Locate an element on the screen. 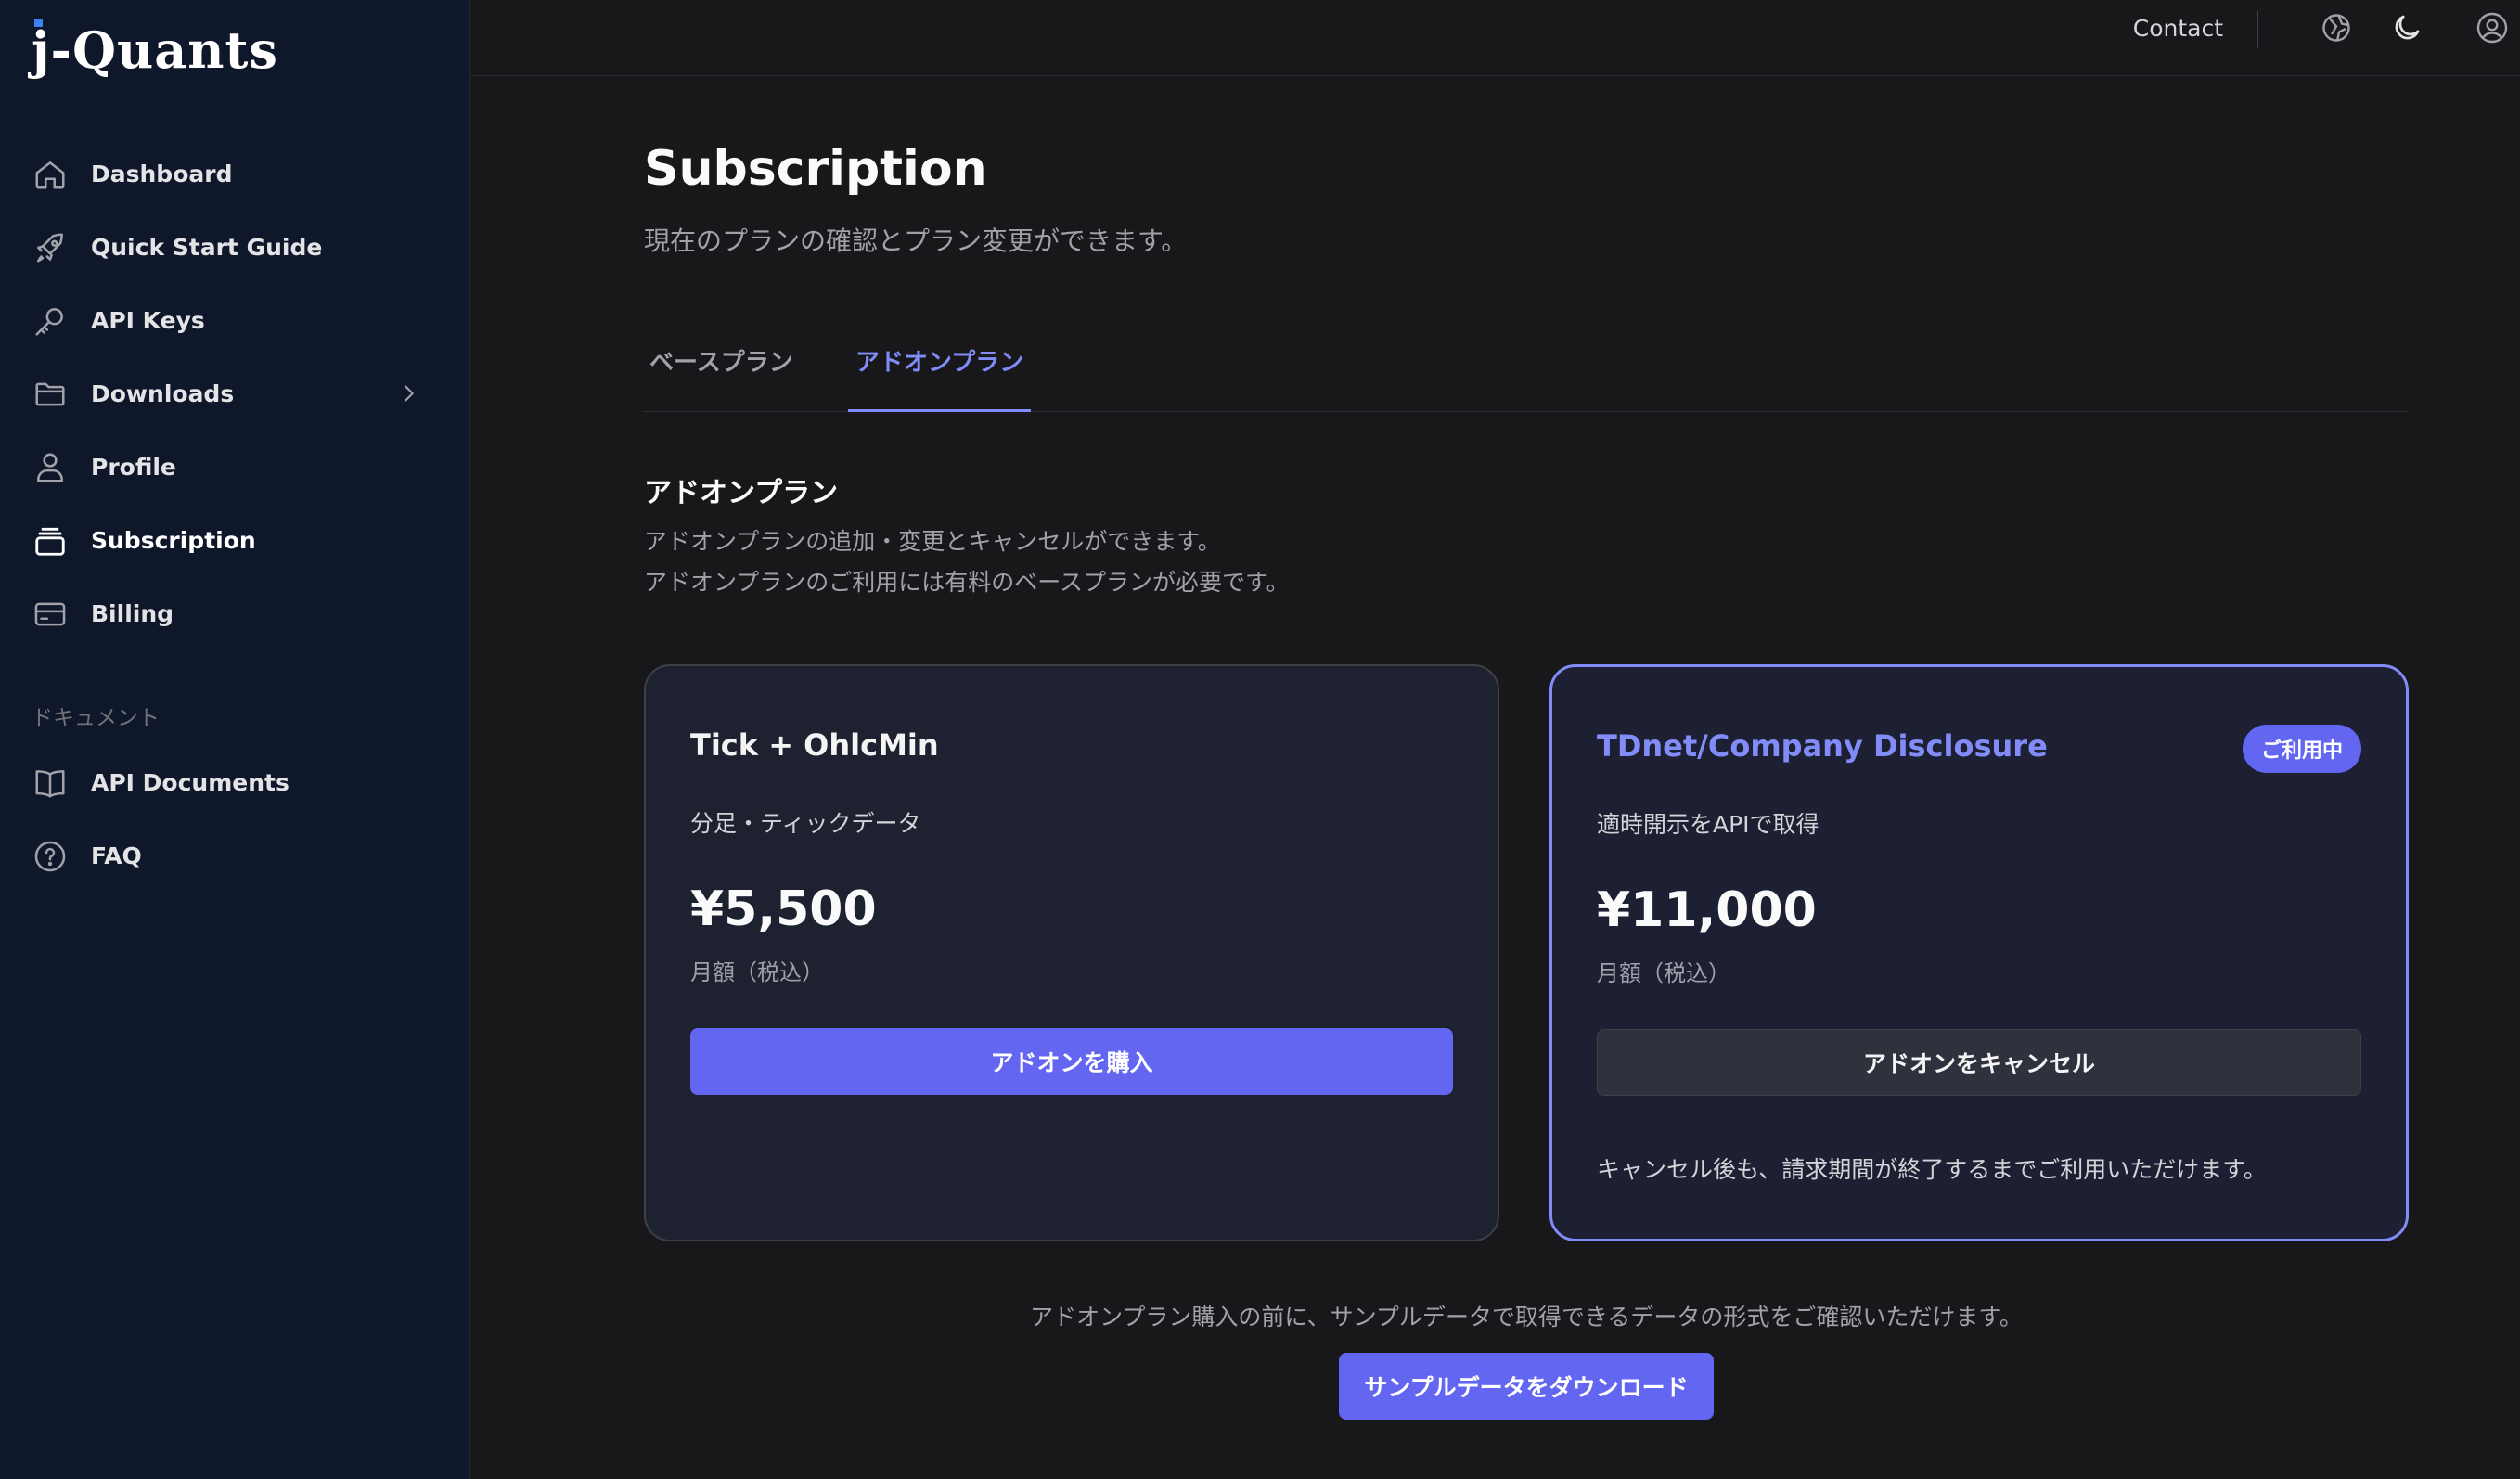 This screenshot has height=1479, width=2520. app-logo: j-Quants is located at coordinates (155, 49).